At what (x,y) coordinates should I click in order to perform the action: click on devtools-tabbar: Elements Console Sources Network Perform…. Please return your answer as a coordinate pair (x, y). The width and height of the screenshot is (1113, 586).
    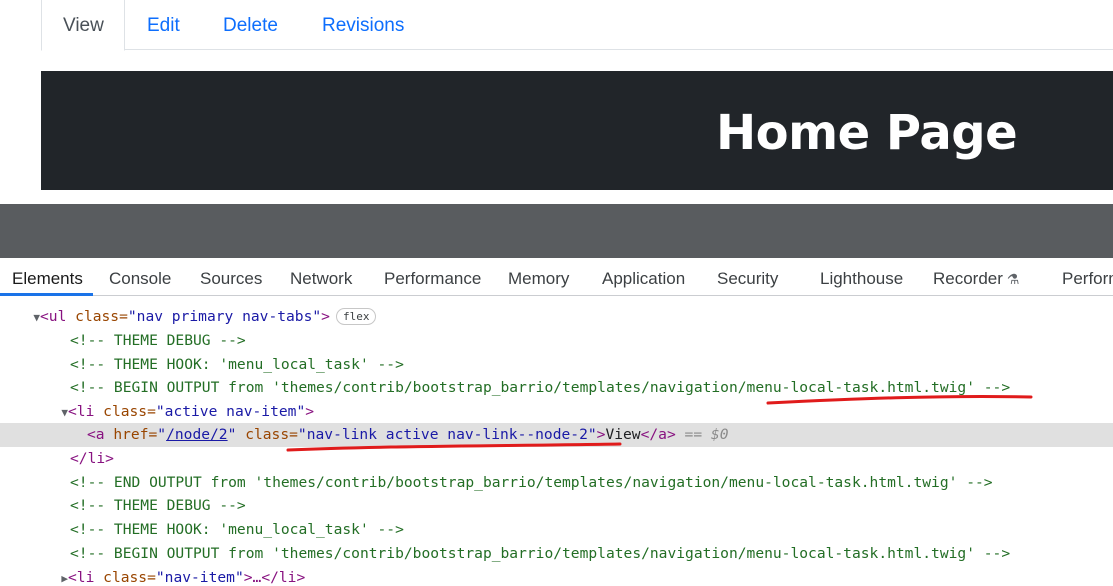
    Looking at the image, I should click on (556, 277).